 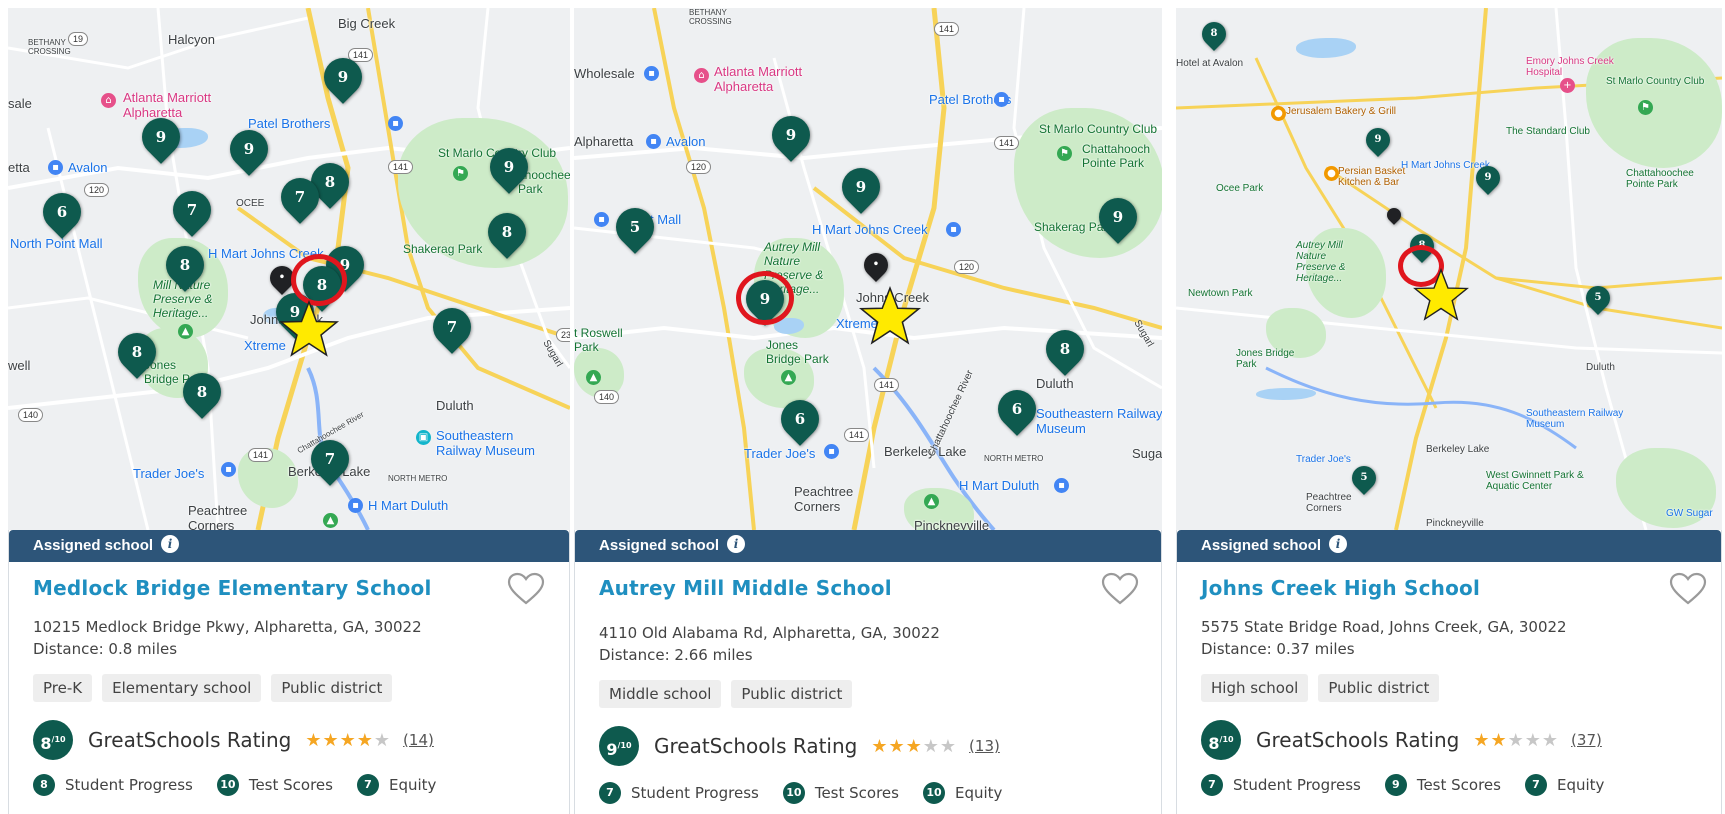 I want to click on restaurant-icon: ●, so click(x=1278, y=113).